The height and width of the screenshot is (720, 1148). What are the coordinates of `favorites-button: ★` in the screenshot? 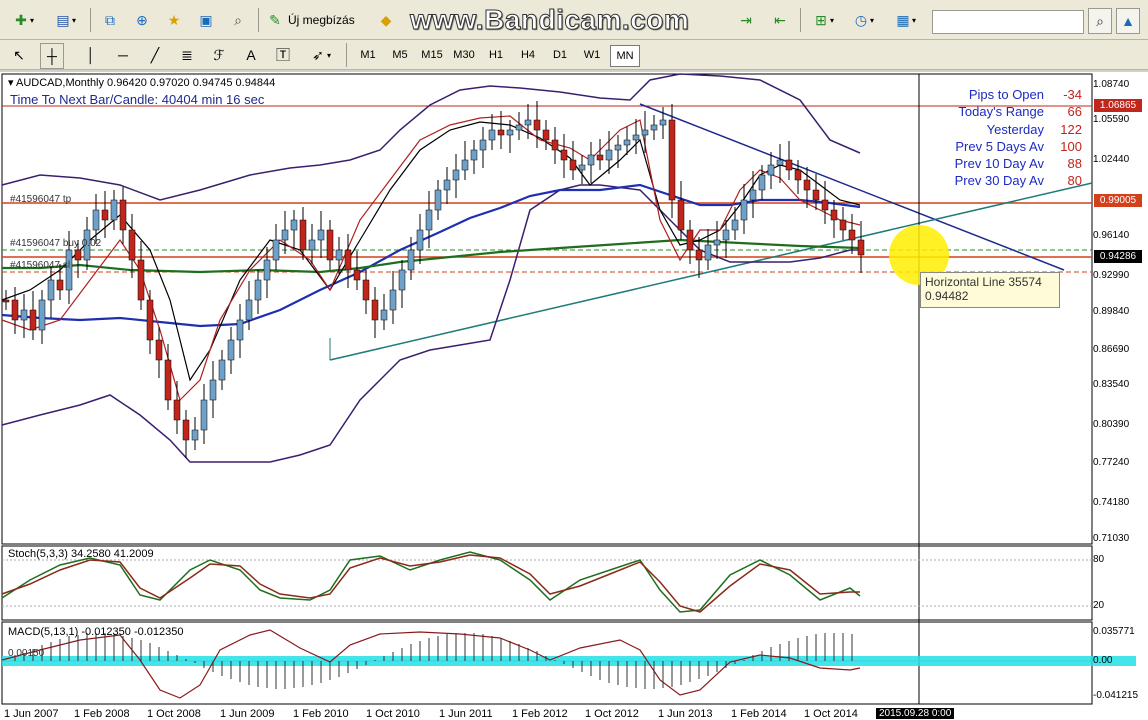 It's located at (174, 20).